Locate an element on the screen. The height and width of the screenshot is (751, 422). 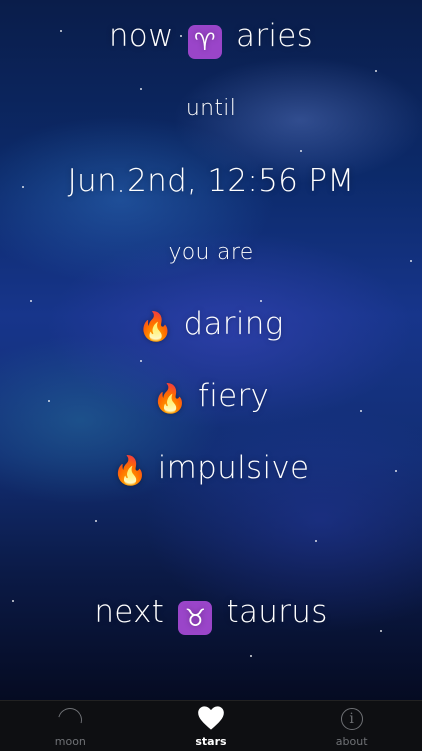
aries-sign-icon: ♈ is located at coordinates (204, 42).